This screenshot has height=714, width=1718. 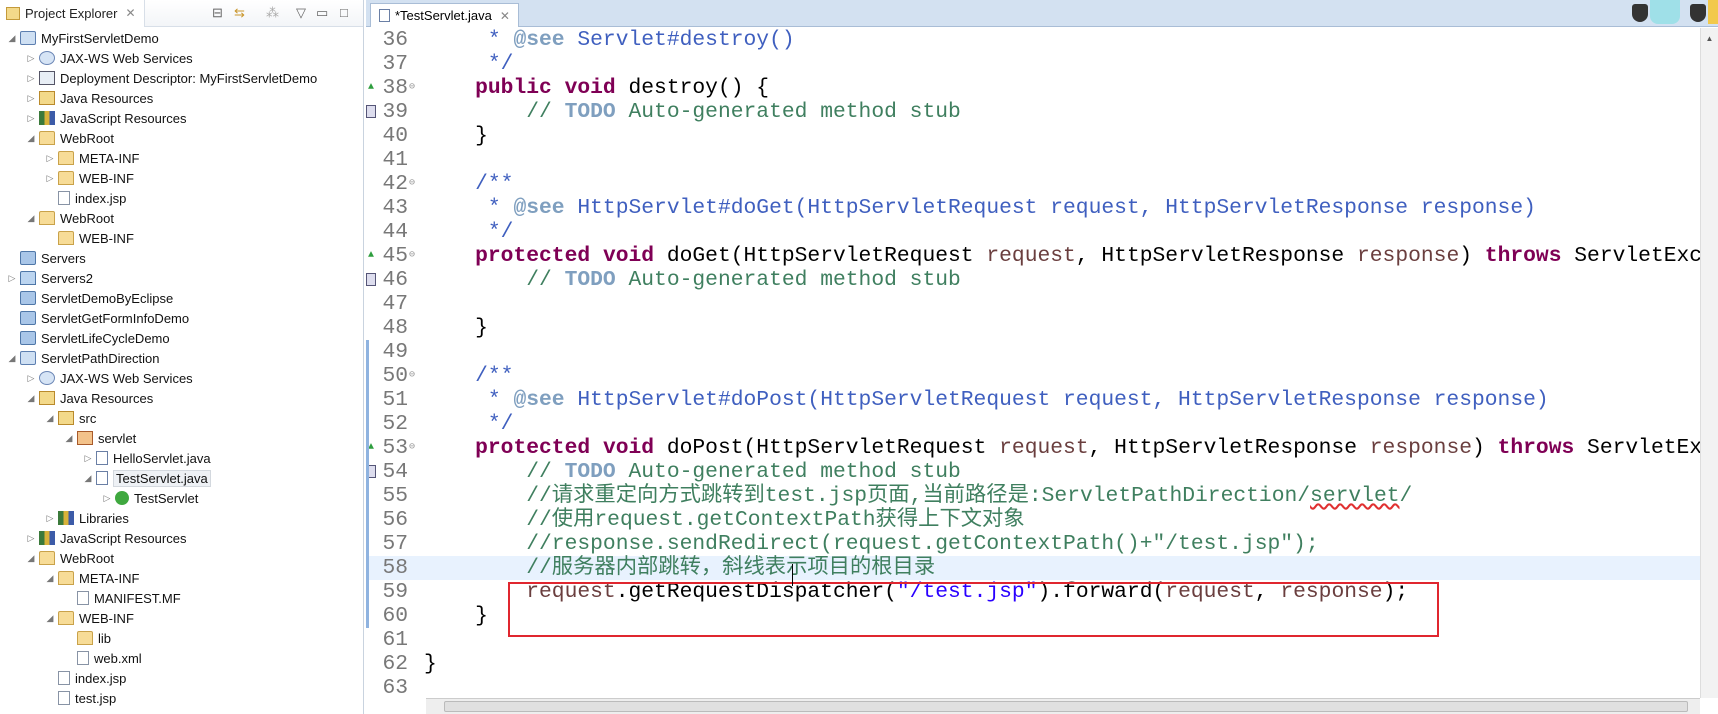 What do you see at coordinates (92, 158) in the screenshot?
I see `tree-item: ▷ META-INF` at bounding box center [92, 158].